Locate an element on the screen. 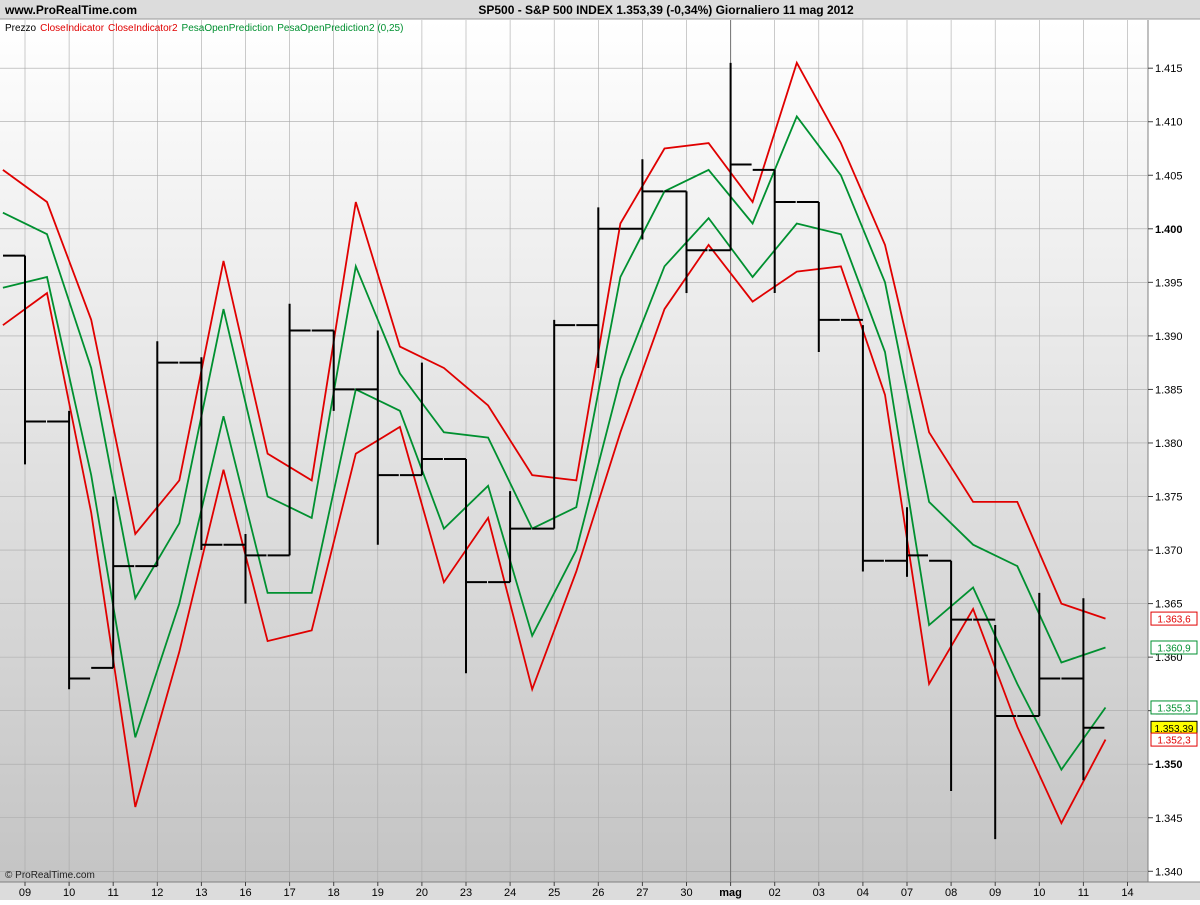 This screenshot has height=905, width=1200. value-label: 1.360,9 is located at coordinates (1174, 647).